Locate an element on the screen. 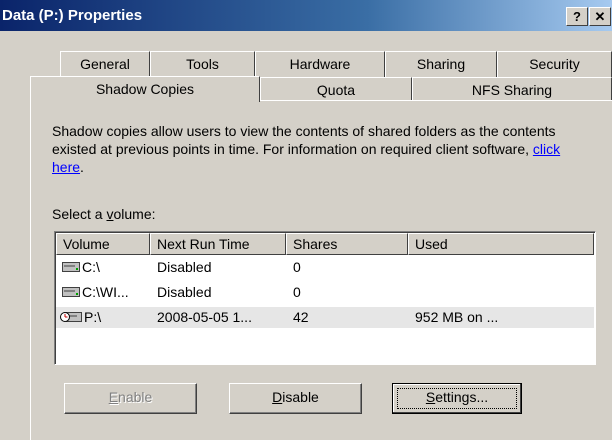 The image size is (612, 440). disable-accel: D is located at coordinates (277, 397).